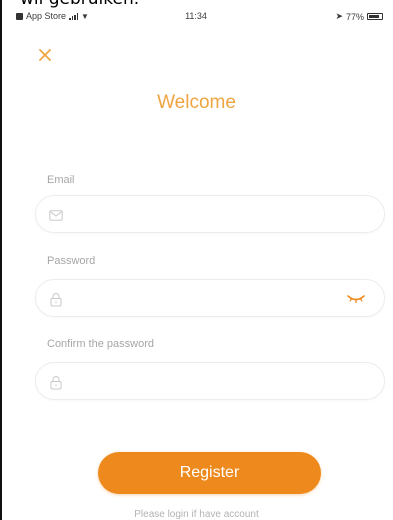  I want to click on carrier-label: App Store, so click(46, 16).